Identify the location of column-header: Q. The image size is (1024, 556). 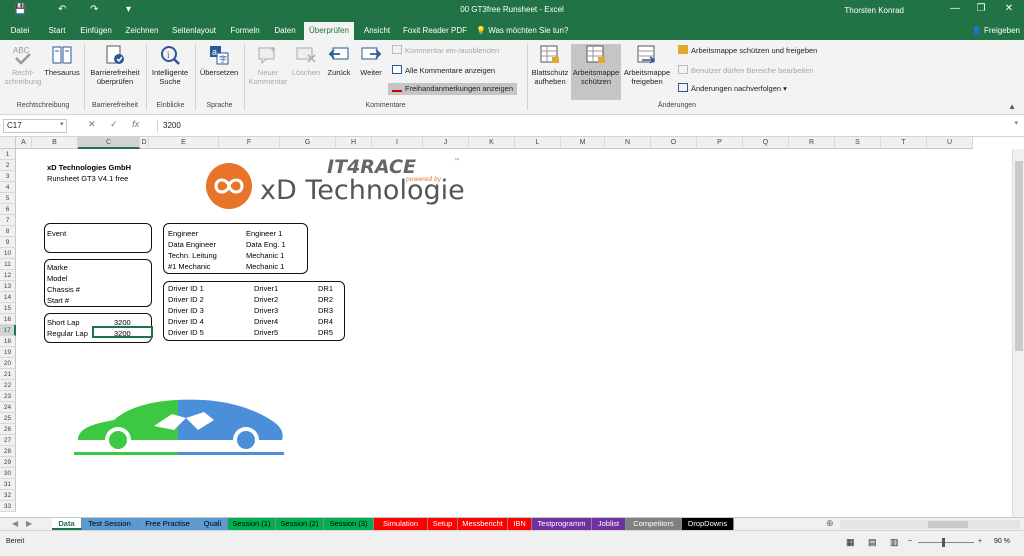
(766, 143).